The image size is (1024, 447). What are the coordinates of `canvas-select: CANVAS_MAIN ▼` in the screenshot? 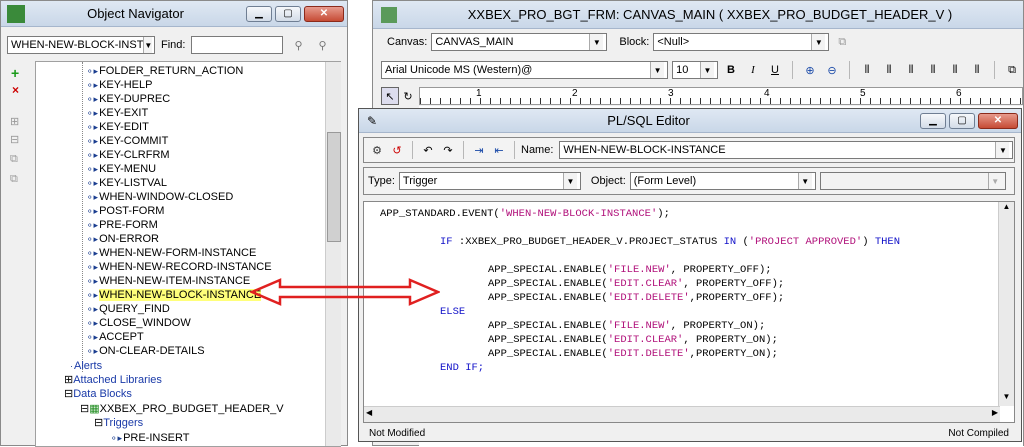 It's located at (519, 42).